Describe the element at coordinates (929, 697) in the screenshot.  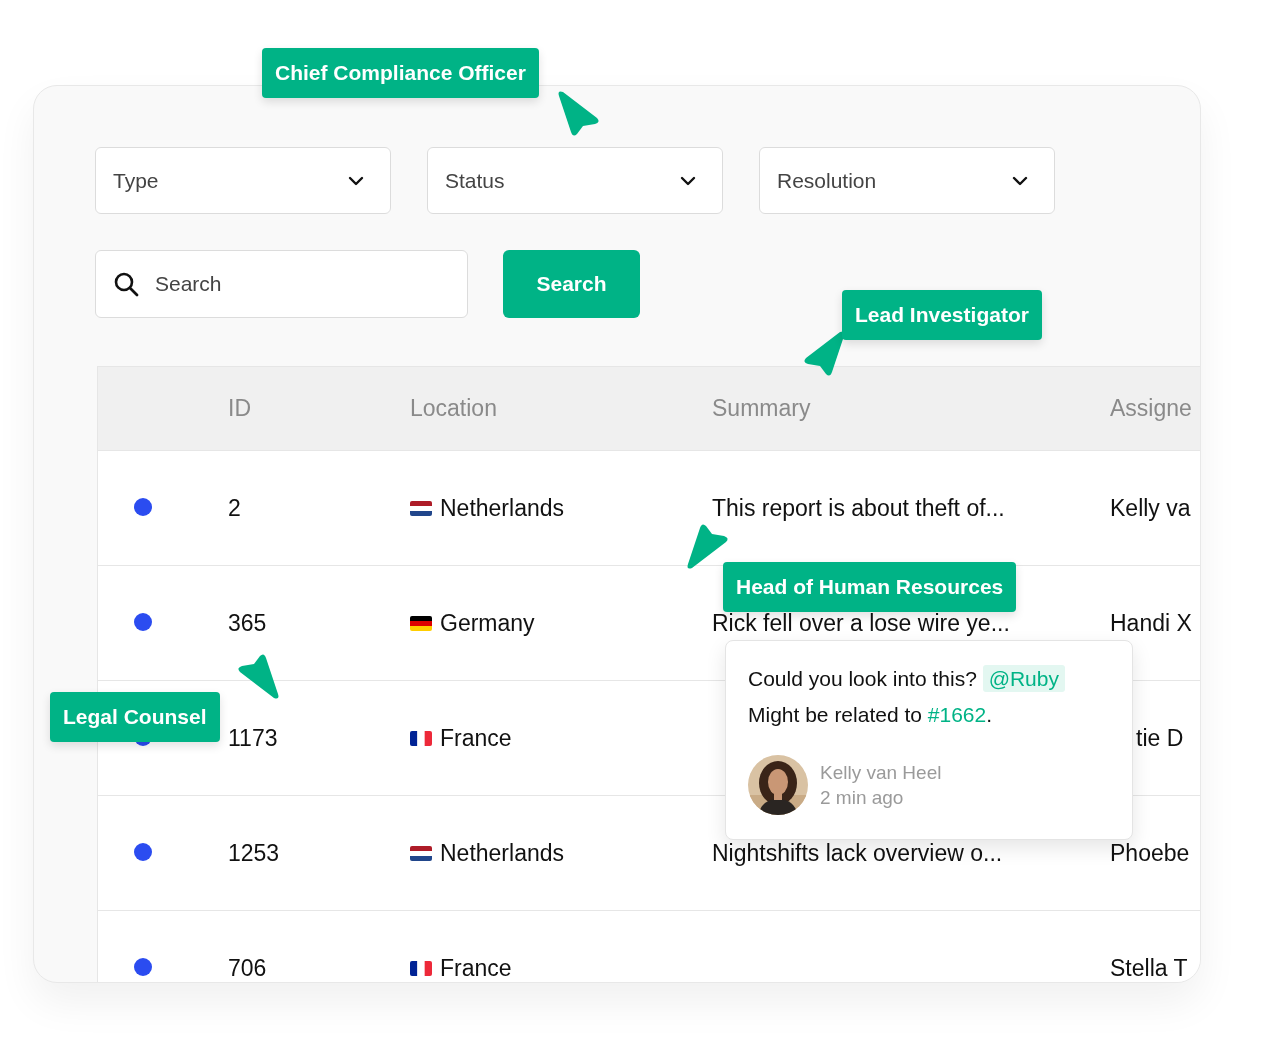
I see `comment-text: Could you look into this? @Ruby Might be related to #1662.` at that location.